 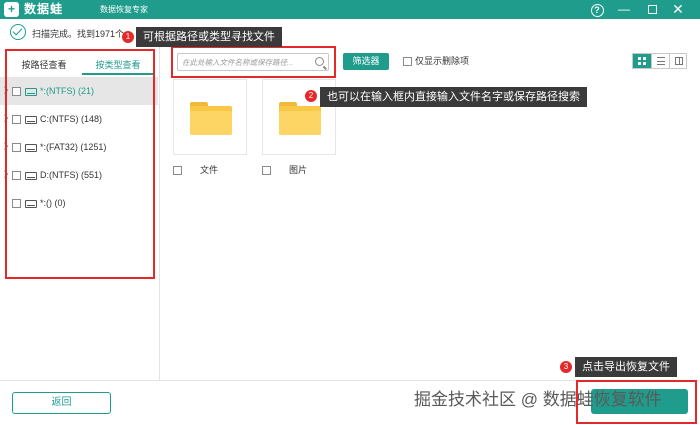 I want to click on drive-item: ❯ *:(NTFS) (21), so click(x=79, y=91).